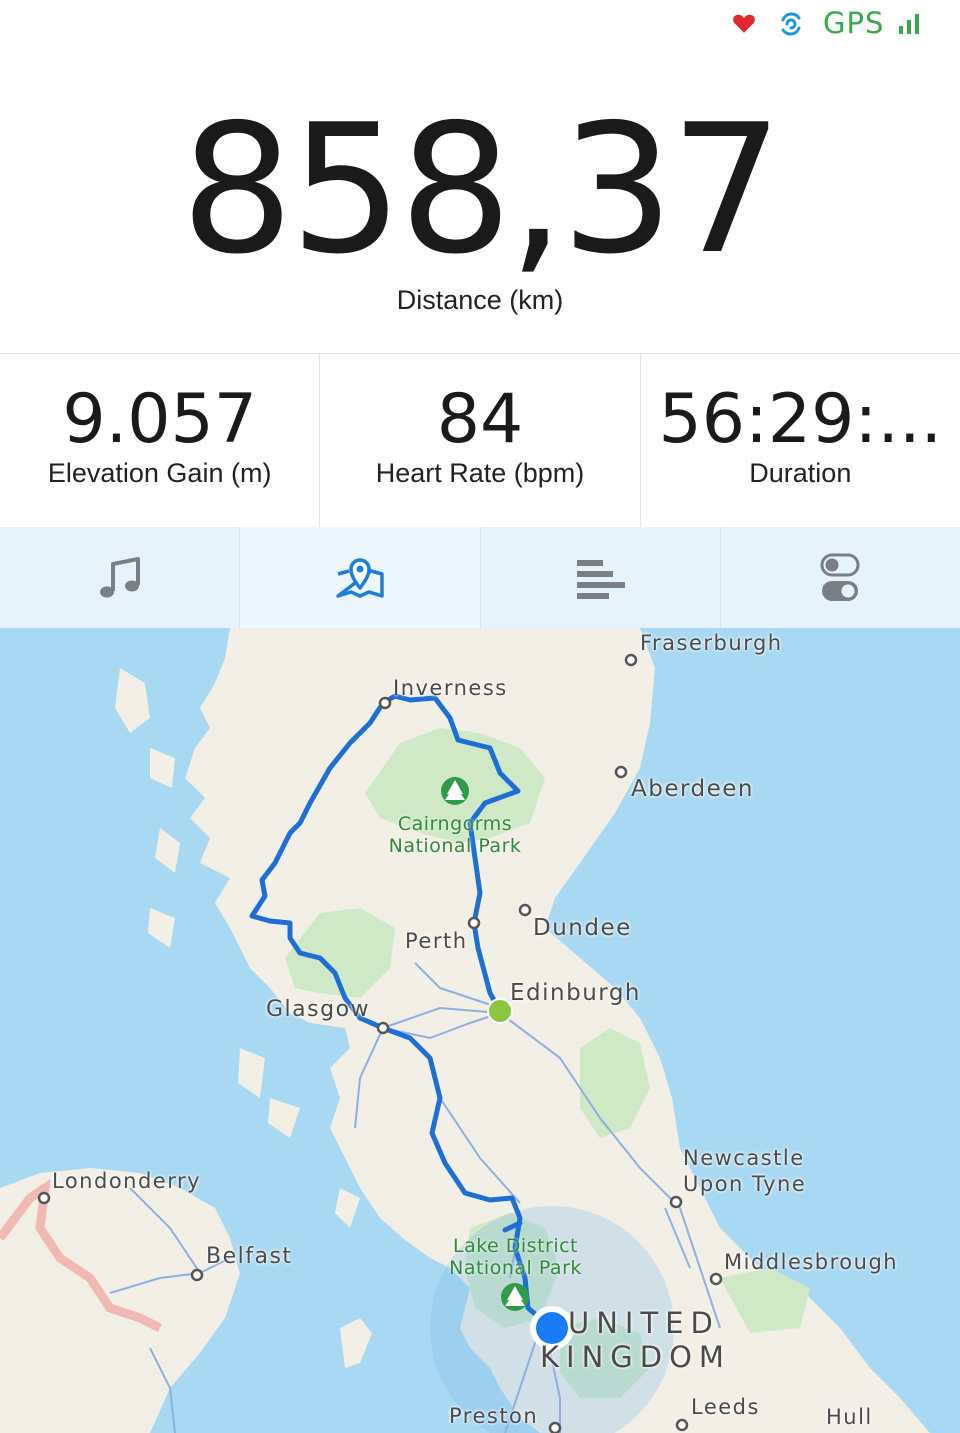  Describe the element at coordinates (693, 789) in the screenshot. I see `place-aberdeen: Aberdeen` at that location.